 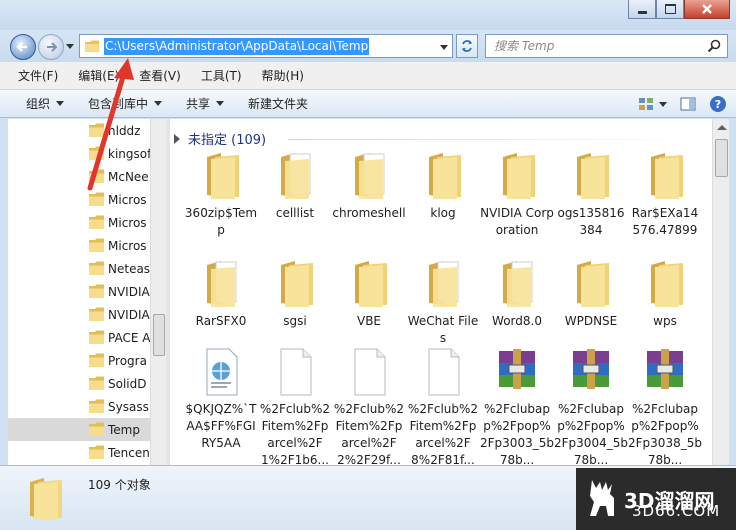 I want to click on folder-item: WPDNSE, so click(x=591, y=294).